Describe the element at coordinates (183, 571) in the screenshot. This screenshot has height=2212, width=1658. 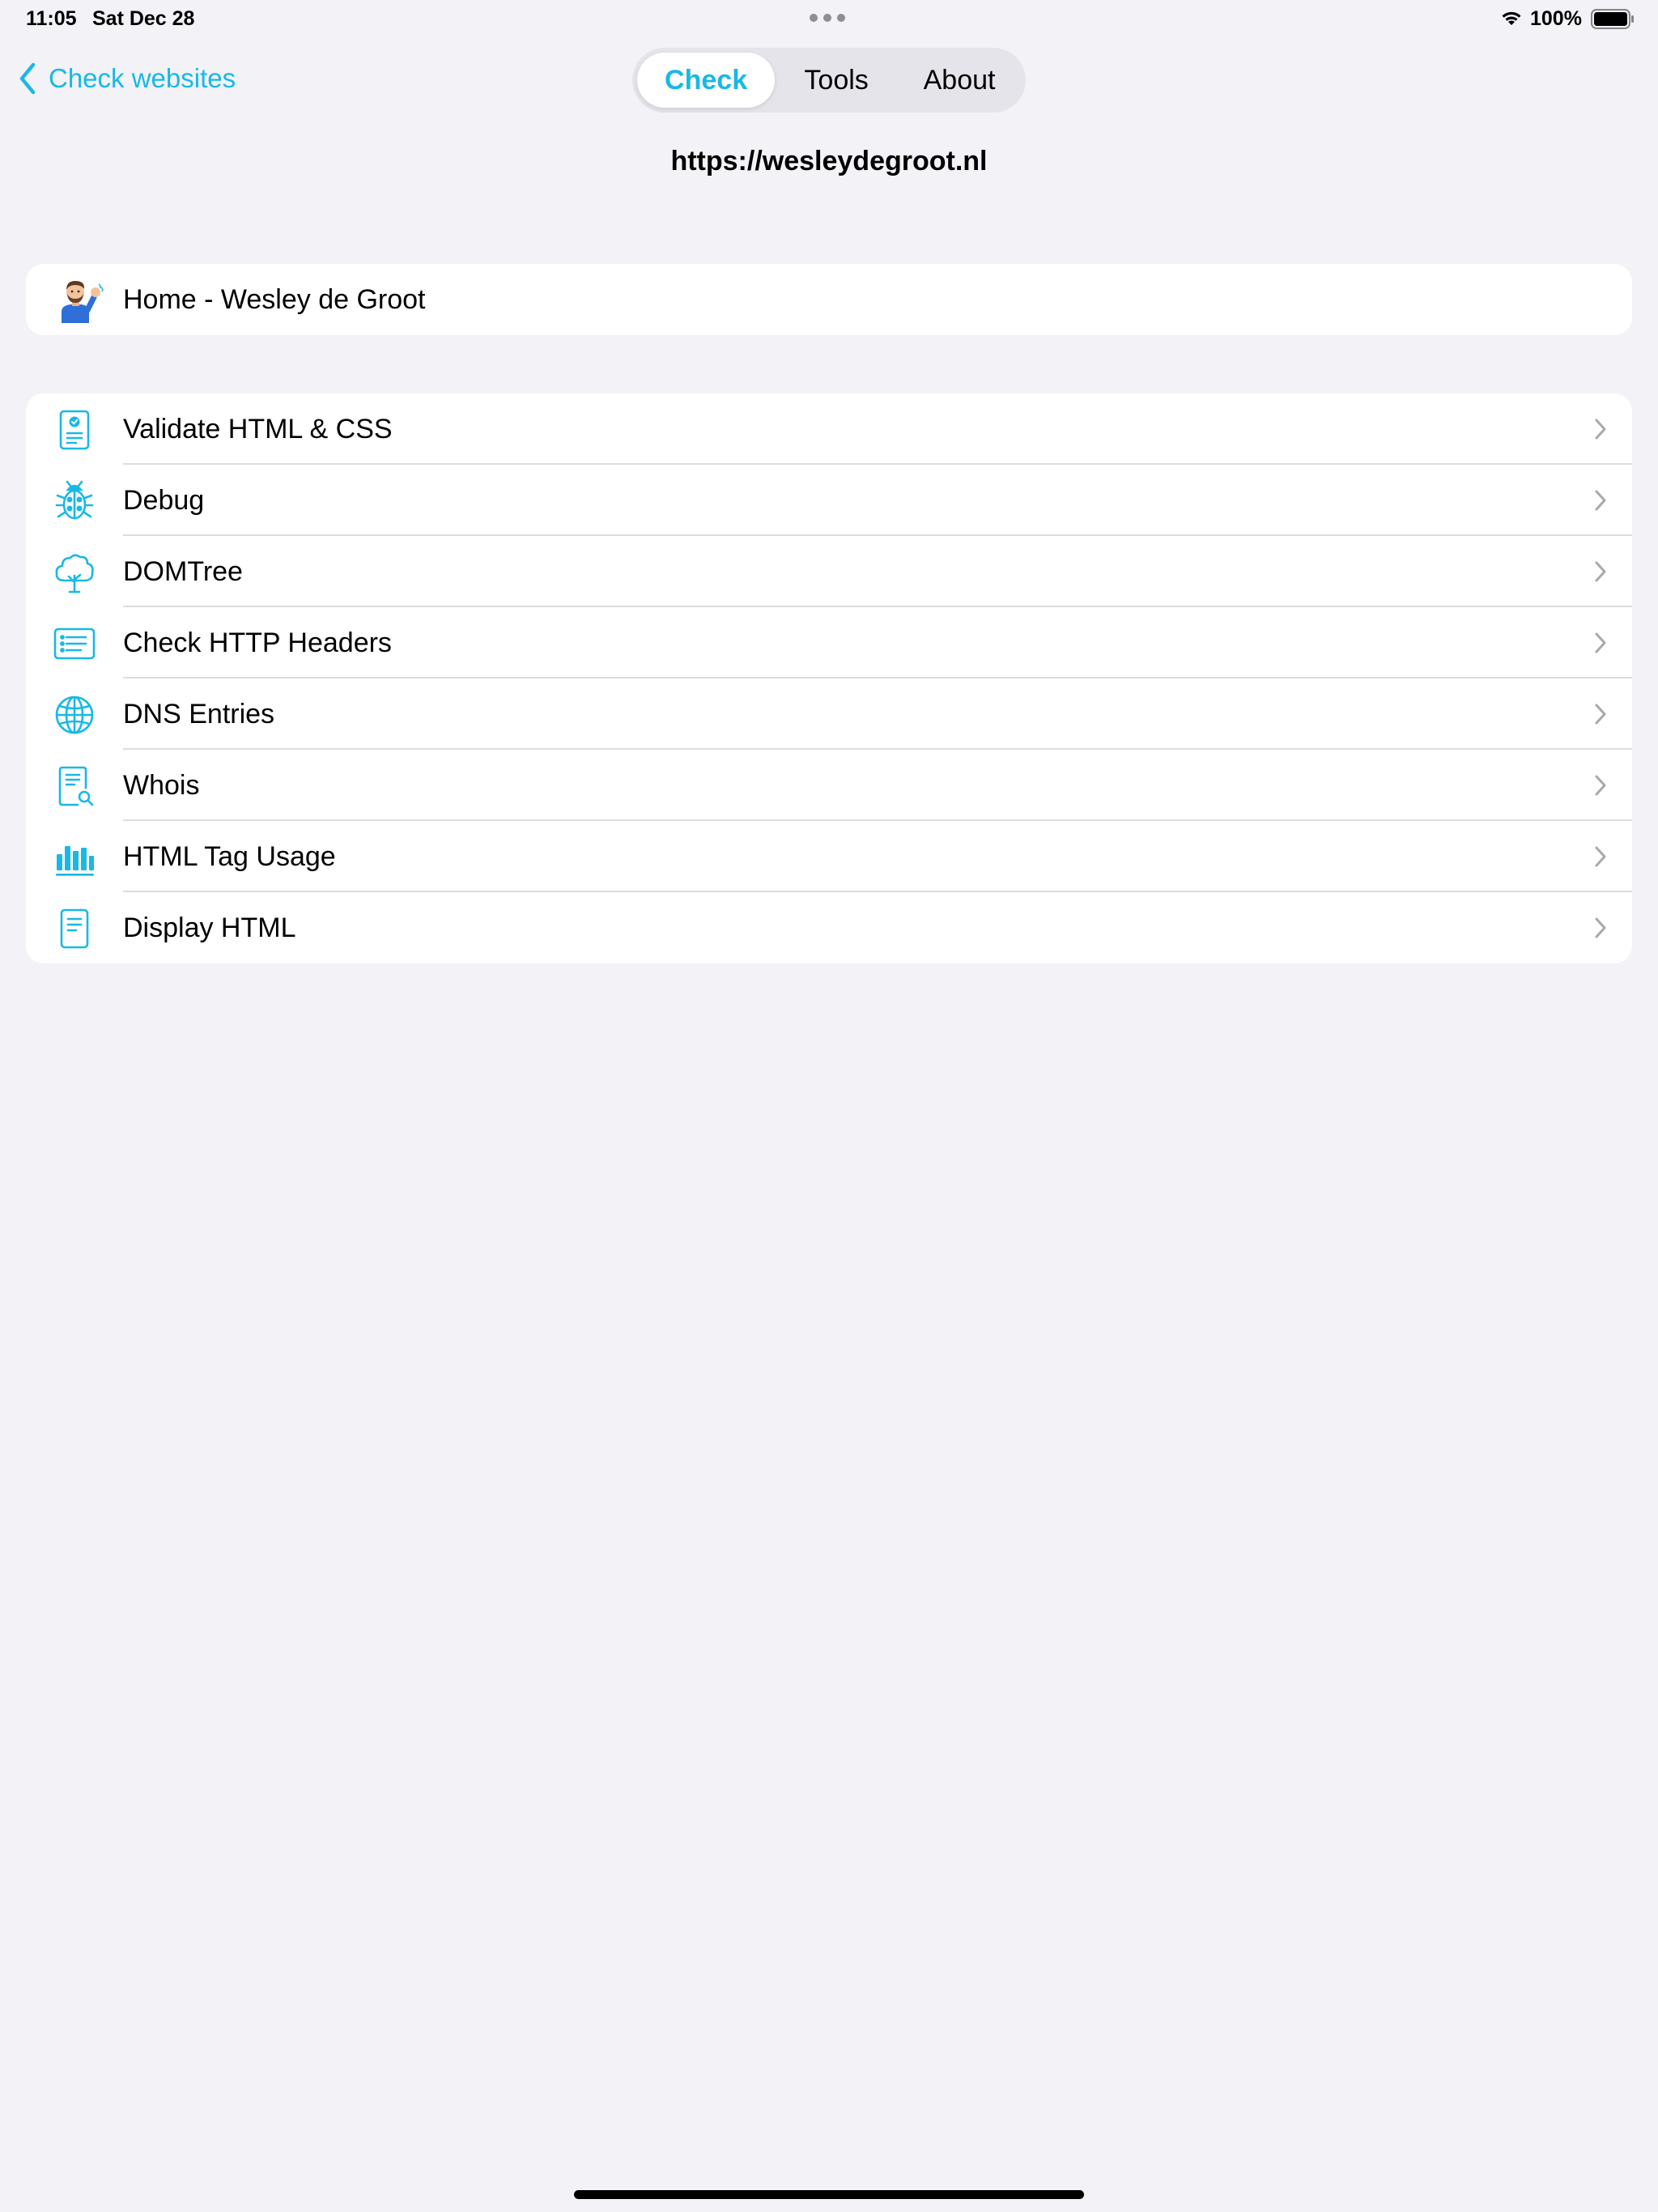
I see `list-item-label: DOMTree` at that location.